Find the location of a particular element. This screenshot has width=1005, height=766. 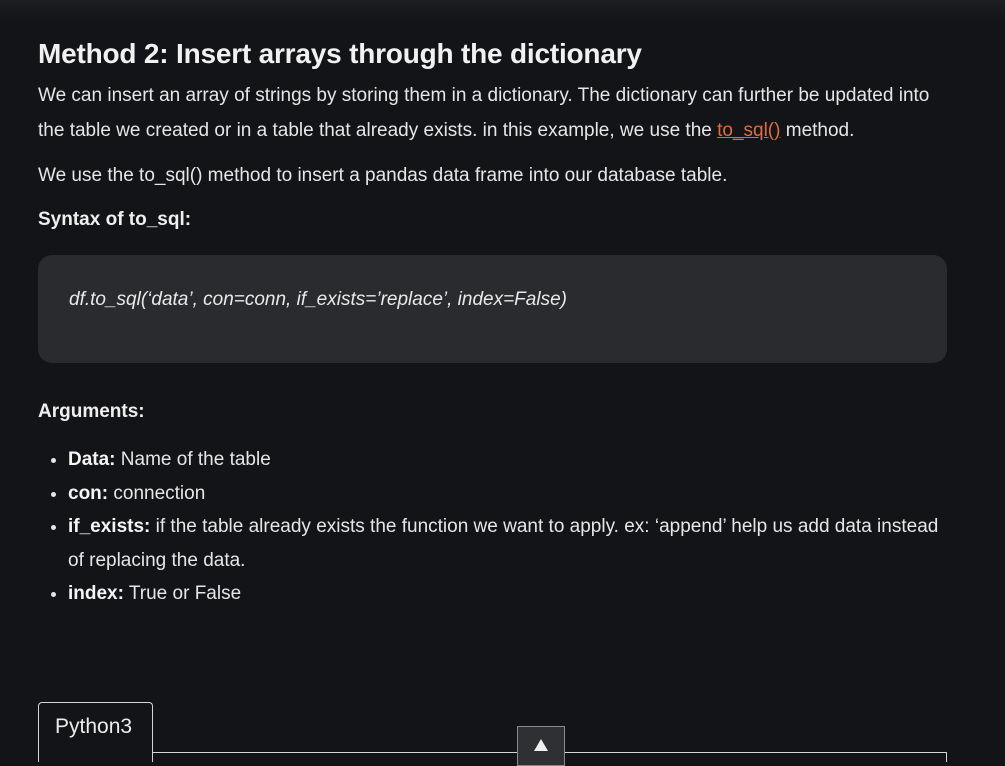

list-item: index: True or False is located at coordinates (508, 594).